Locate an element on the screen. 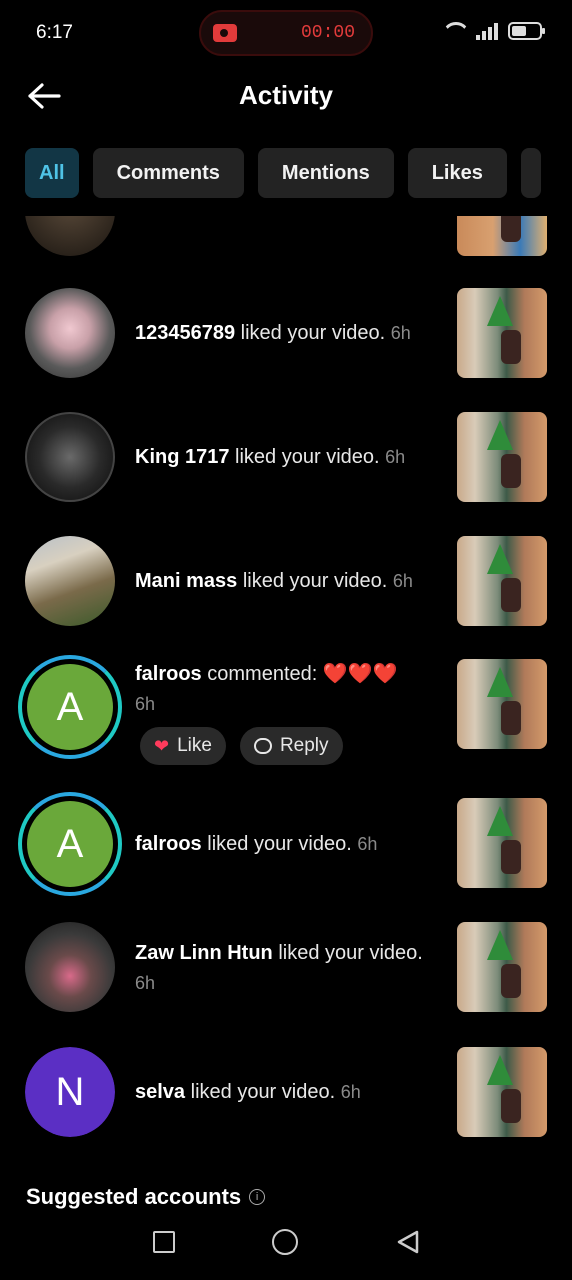  notification-text: 123456789 liked your video. 6h is located at coordinates (287, 333).